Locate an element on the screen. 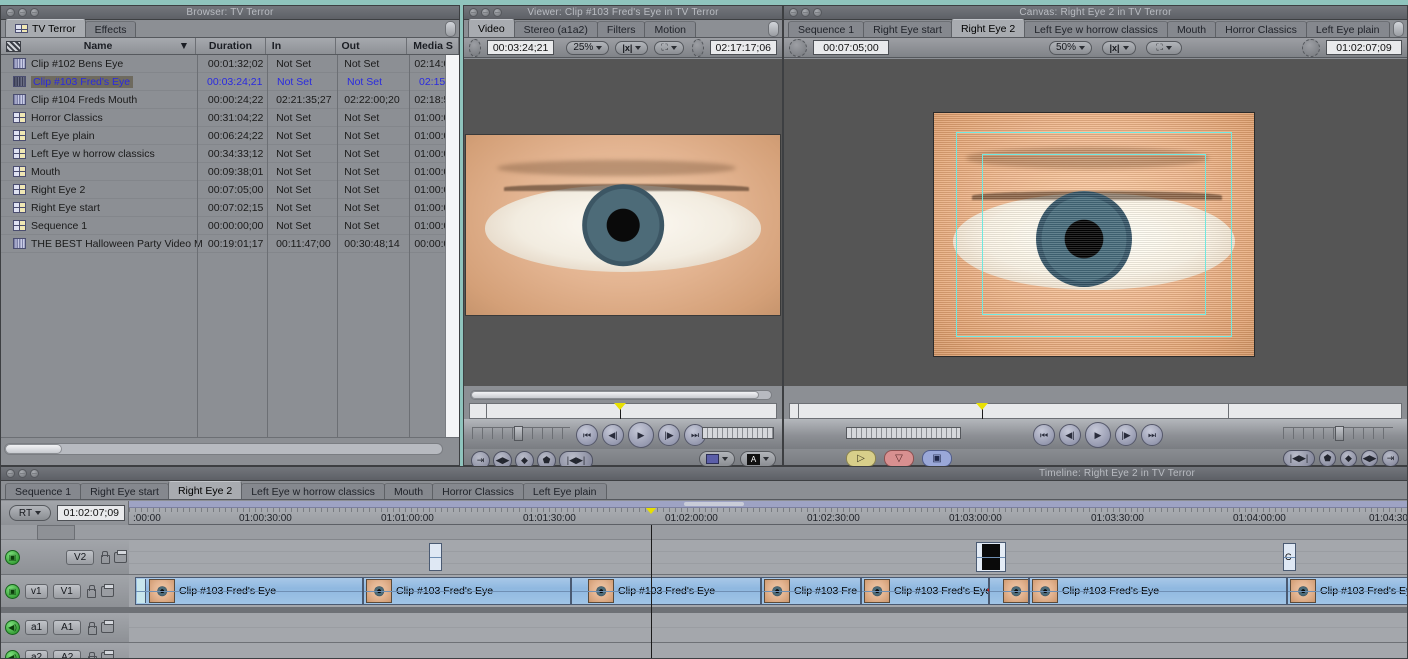 The image size is (1408, 659). viewer-current-timecode: 00:03:24;21 is located at coordinates (520, 47).